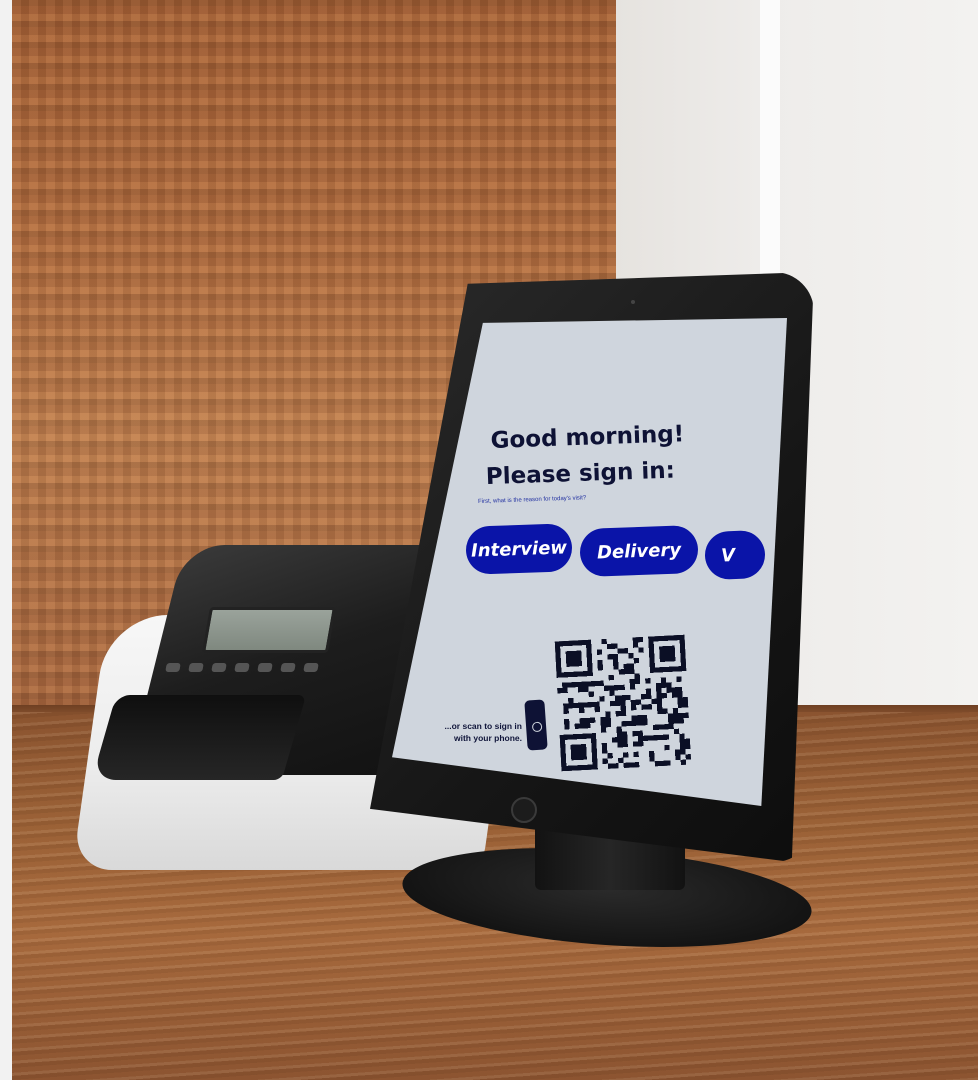 Image resolution: width=978 pixels, height=1080 pixels. Describe the element at coordinates (483, 726) in the screenshot. I see `scan-text-line1: ...or scan to sign in` at that location.